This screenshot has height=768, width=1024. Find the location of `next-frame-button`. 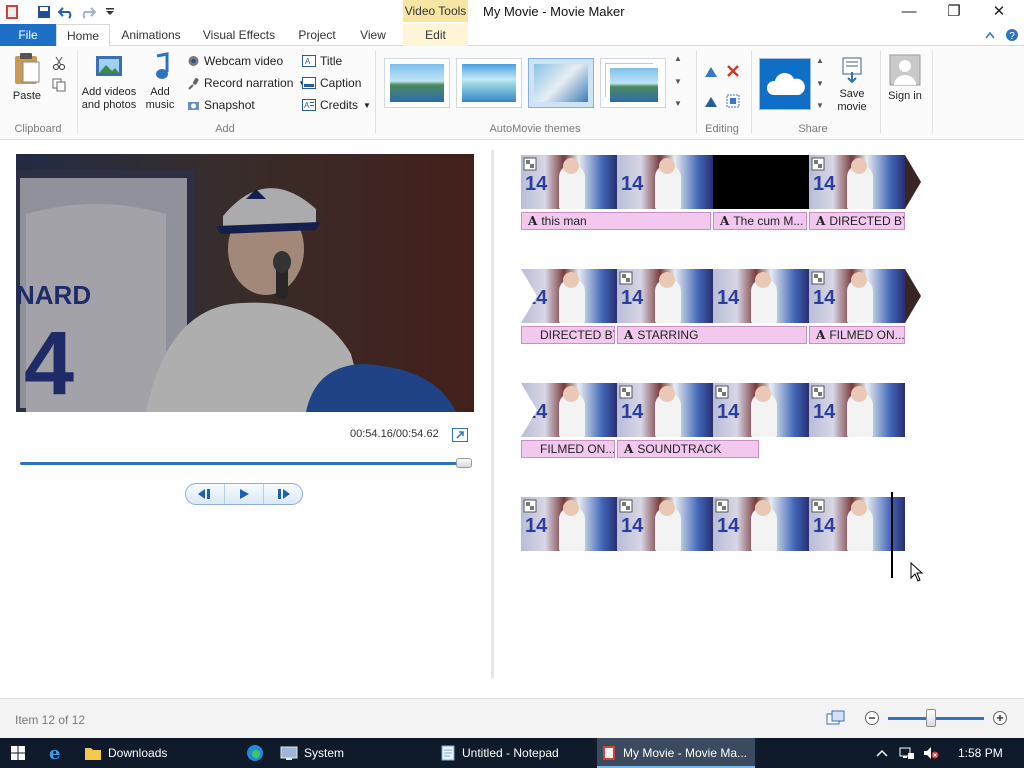

next-frame-button is located at coordinates (283, 494).